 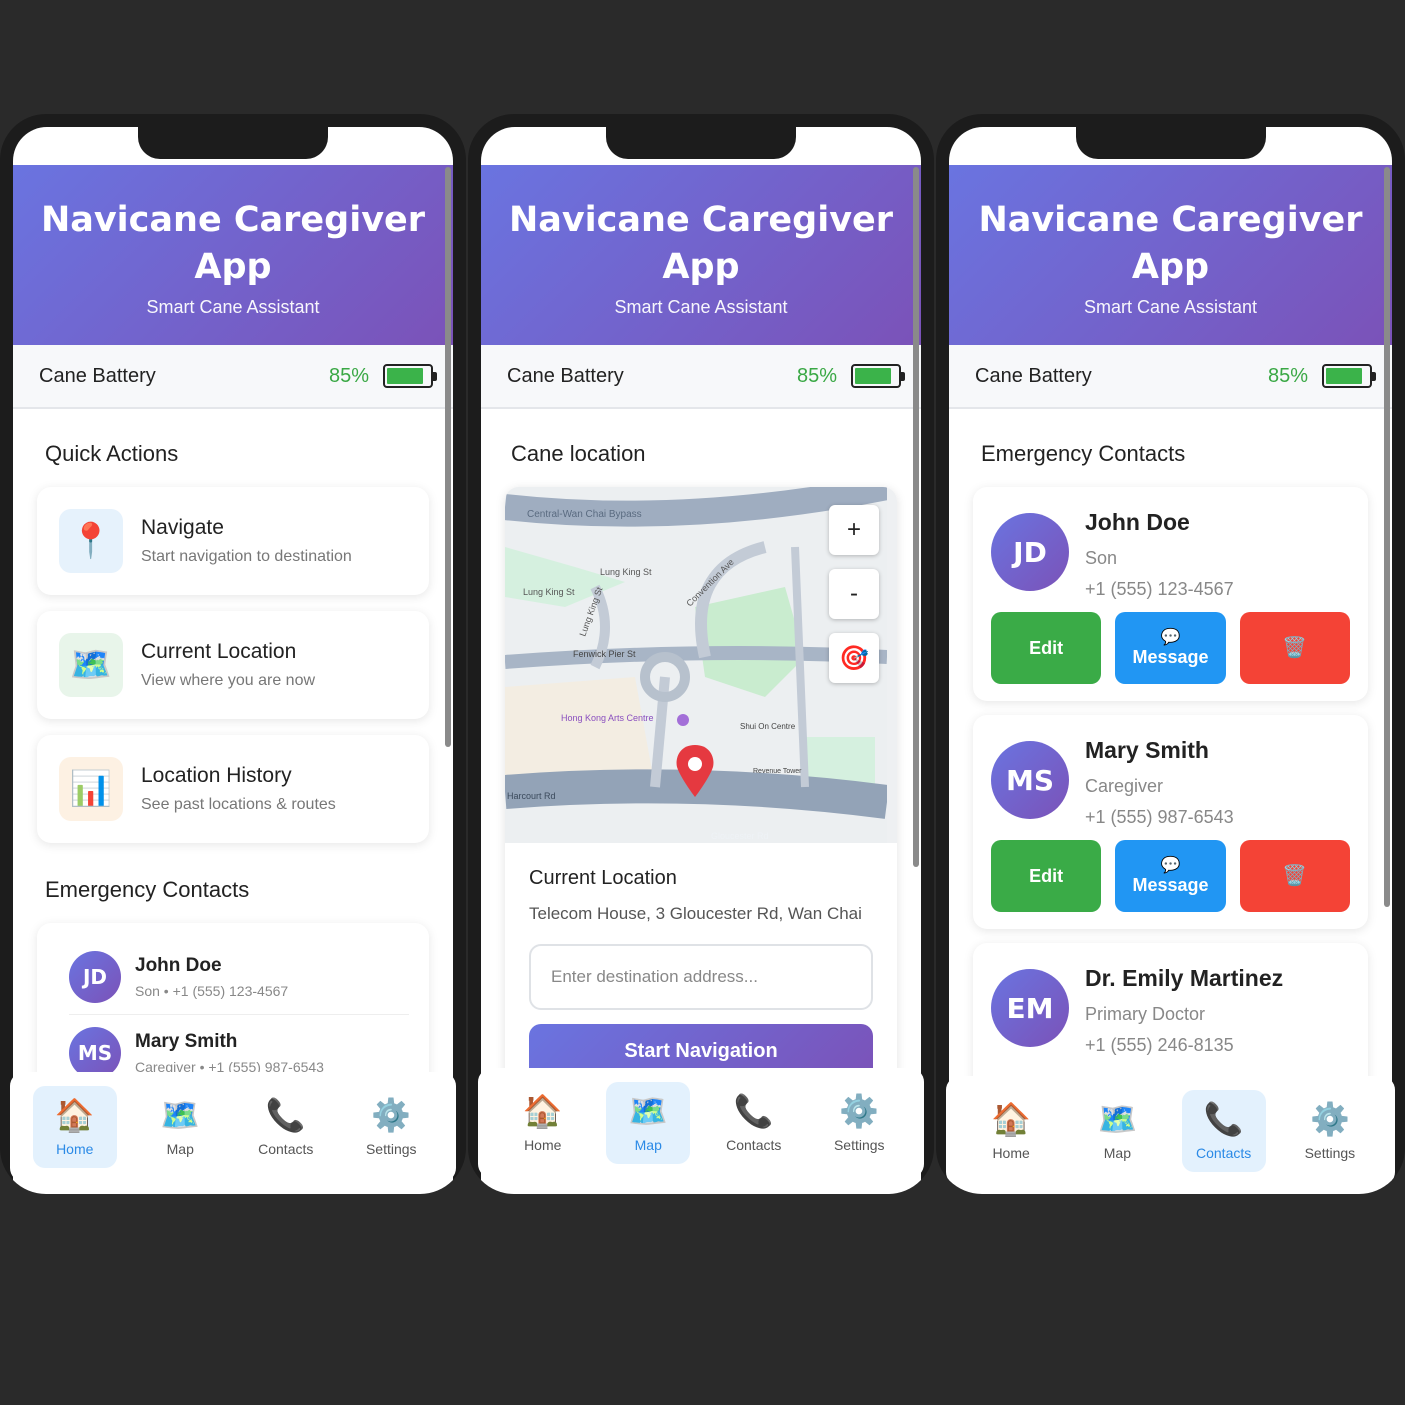 I want to click on destination-input, so click(x=701, y=977).